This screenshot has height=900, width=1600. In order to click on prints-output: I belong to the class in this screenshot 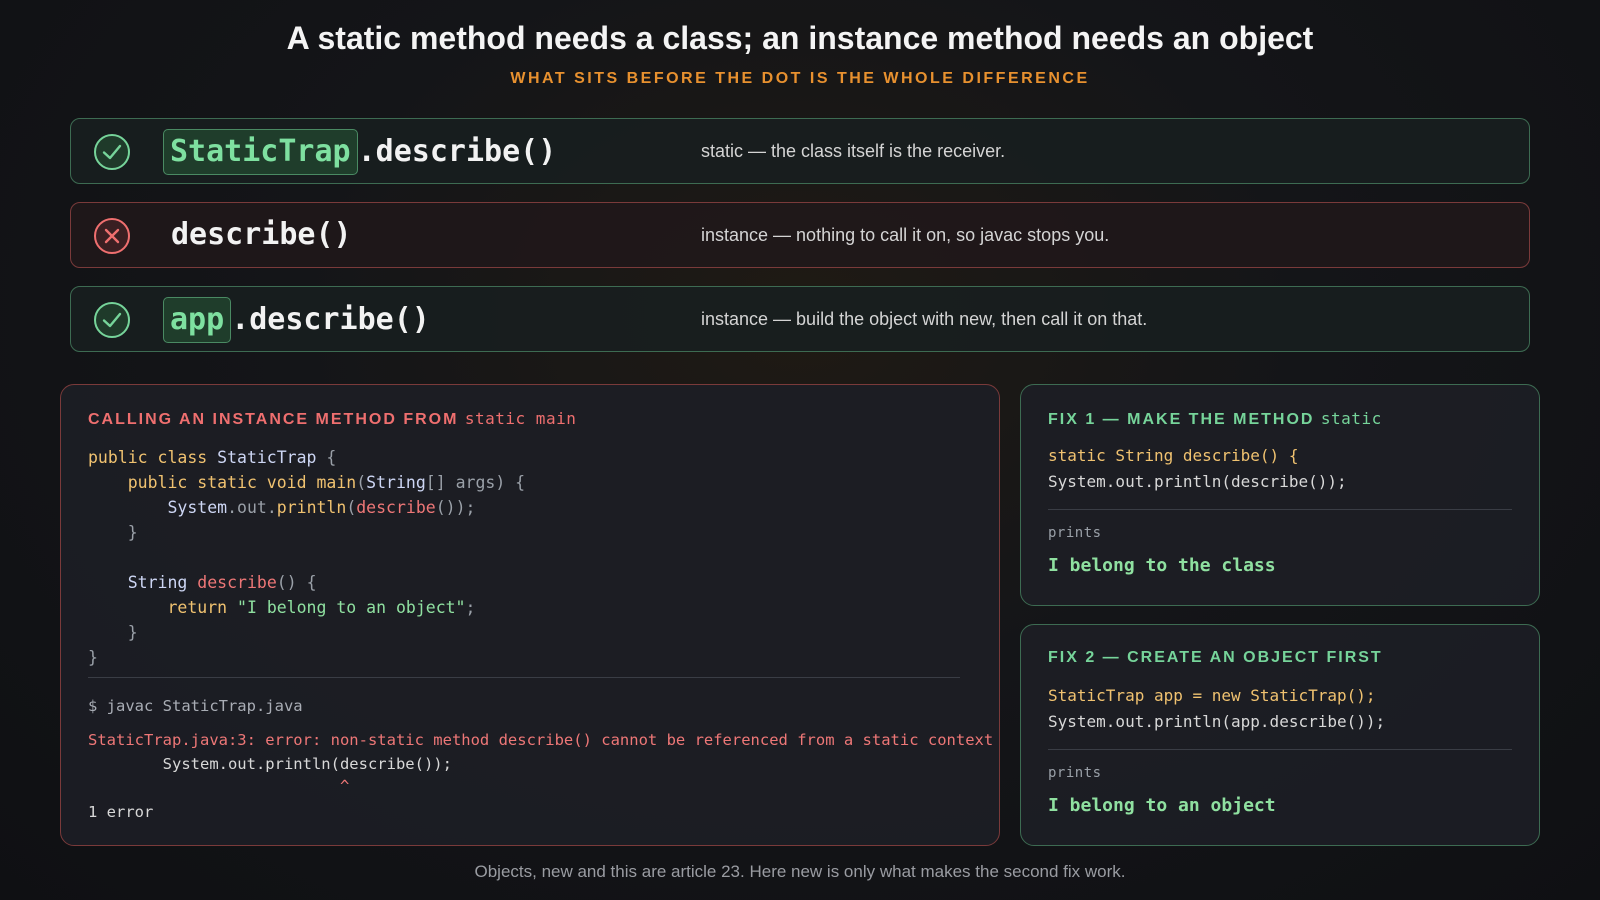, I will do `click(1162, 565)`.